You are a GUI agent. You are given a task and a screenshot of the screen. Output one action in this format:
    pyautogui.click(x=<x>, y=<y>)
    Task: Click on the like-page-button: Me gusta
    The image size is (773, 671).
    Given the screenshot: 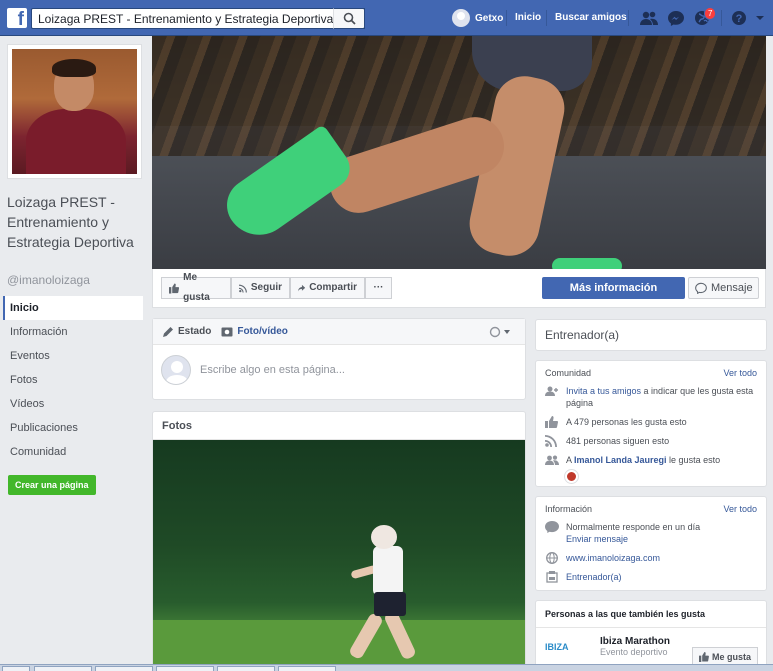 What is the action you would take?
    pyautogui.click(x=196, y=287)
    